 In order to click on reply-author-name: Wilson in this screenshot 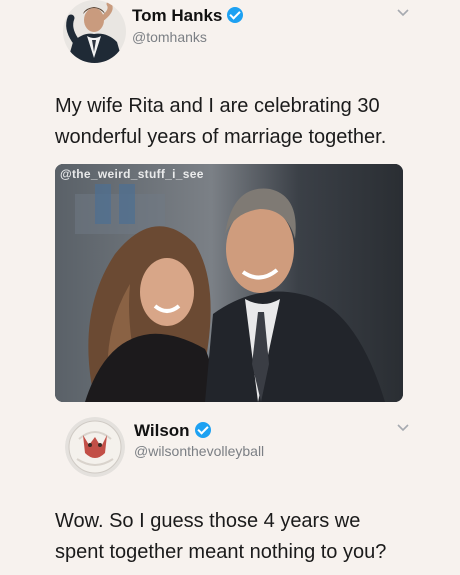, I will do `click(172, 431)`.